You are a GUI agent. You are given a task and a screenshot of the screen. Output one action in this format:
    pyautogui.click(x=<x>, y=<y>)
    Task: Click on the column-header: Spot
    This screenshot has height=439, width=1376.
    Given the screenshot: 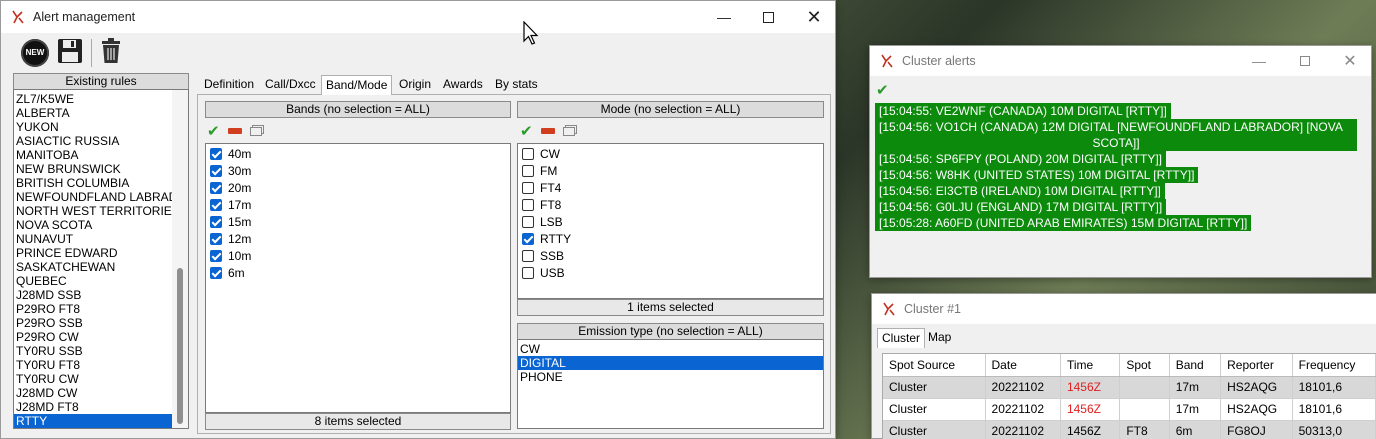 What is the action you would take?
    pyautogui.click(x=1144, y=365)
    